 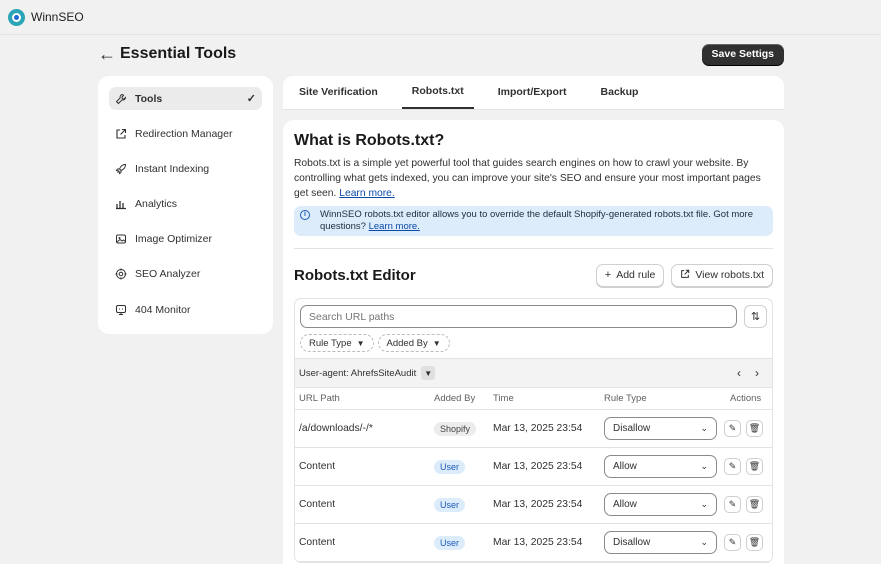 I want to click on target-icon, so click(x=121, y=274).